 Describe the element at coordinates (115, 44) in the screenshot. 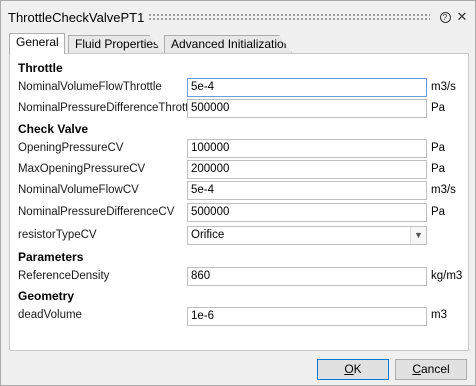

I see `tab-fluid-properties: Fluid Properties` at that location.